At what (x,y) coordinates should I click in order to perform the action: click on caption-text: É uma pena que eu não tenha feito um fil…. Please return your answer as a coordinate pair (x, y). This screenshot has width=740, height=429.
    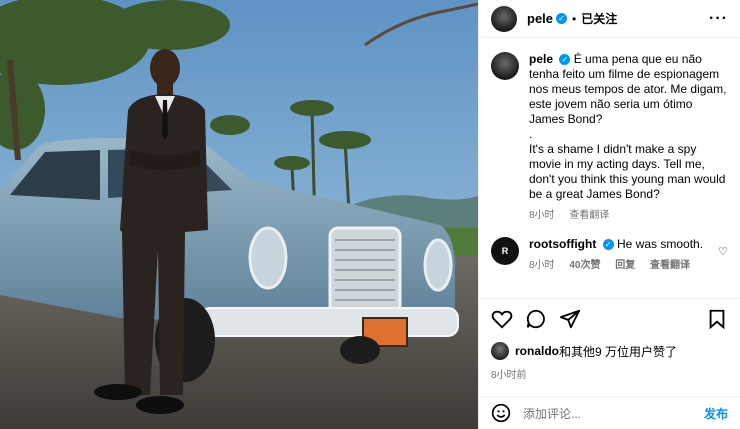
    Looking at the image, I should click on (628, 126).